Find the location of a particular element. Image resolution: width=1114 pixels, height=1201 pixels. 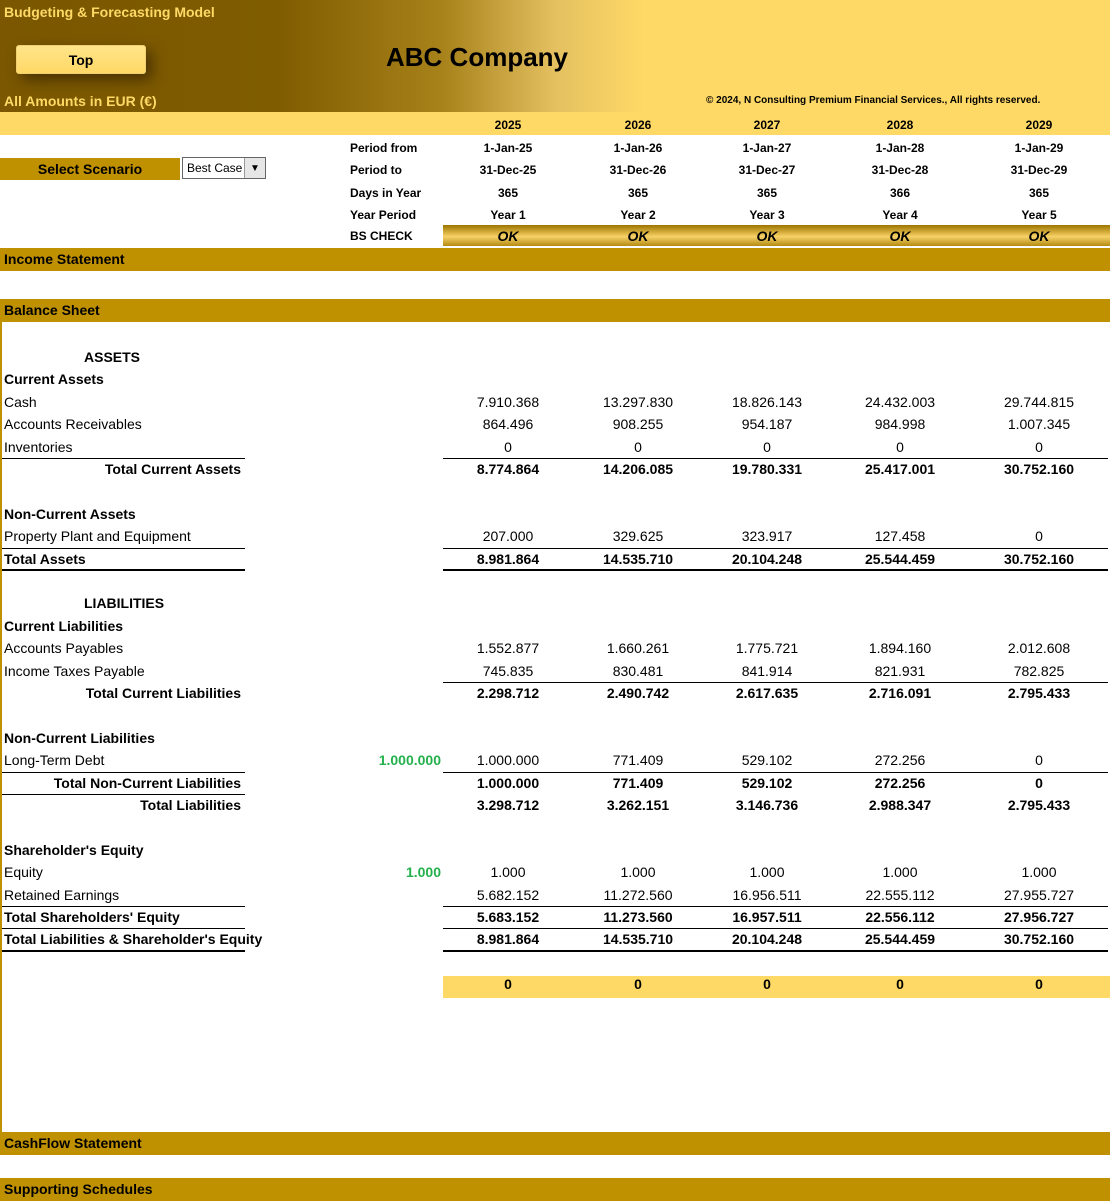

table-row: Current Liabilities is located at coordinates (555, 626).